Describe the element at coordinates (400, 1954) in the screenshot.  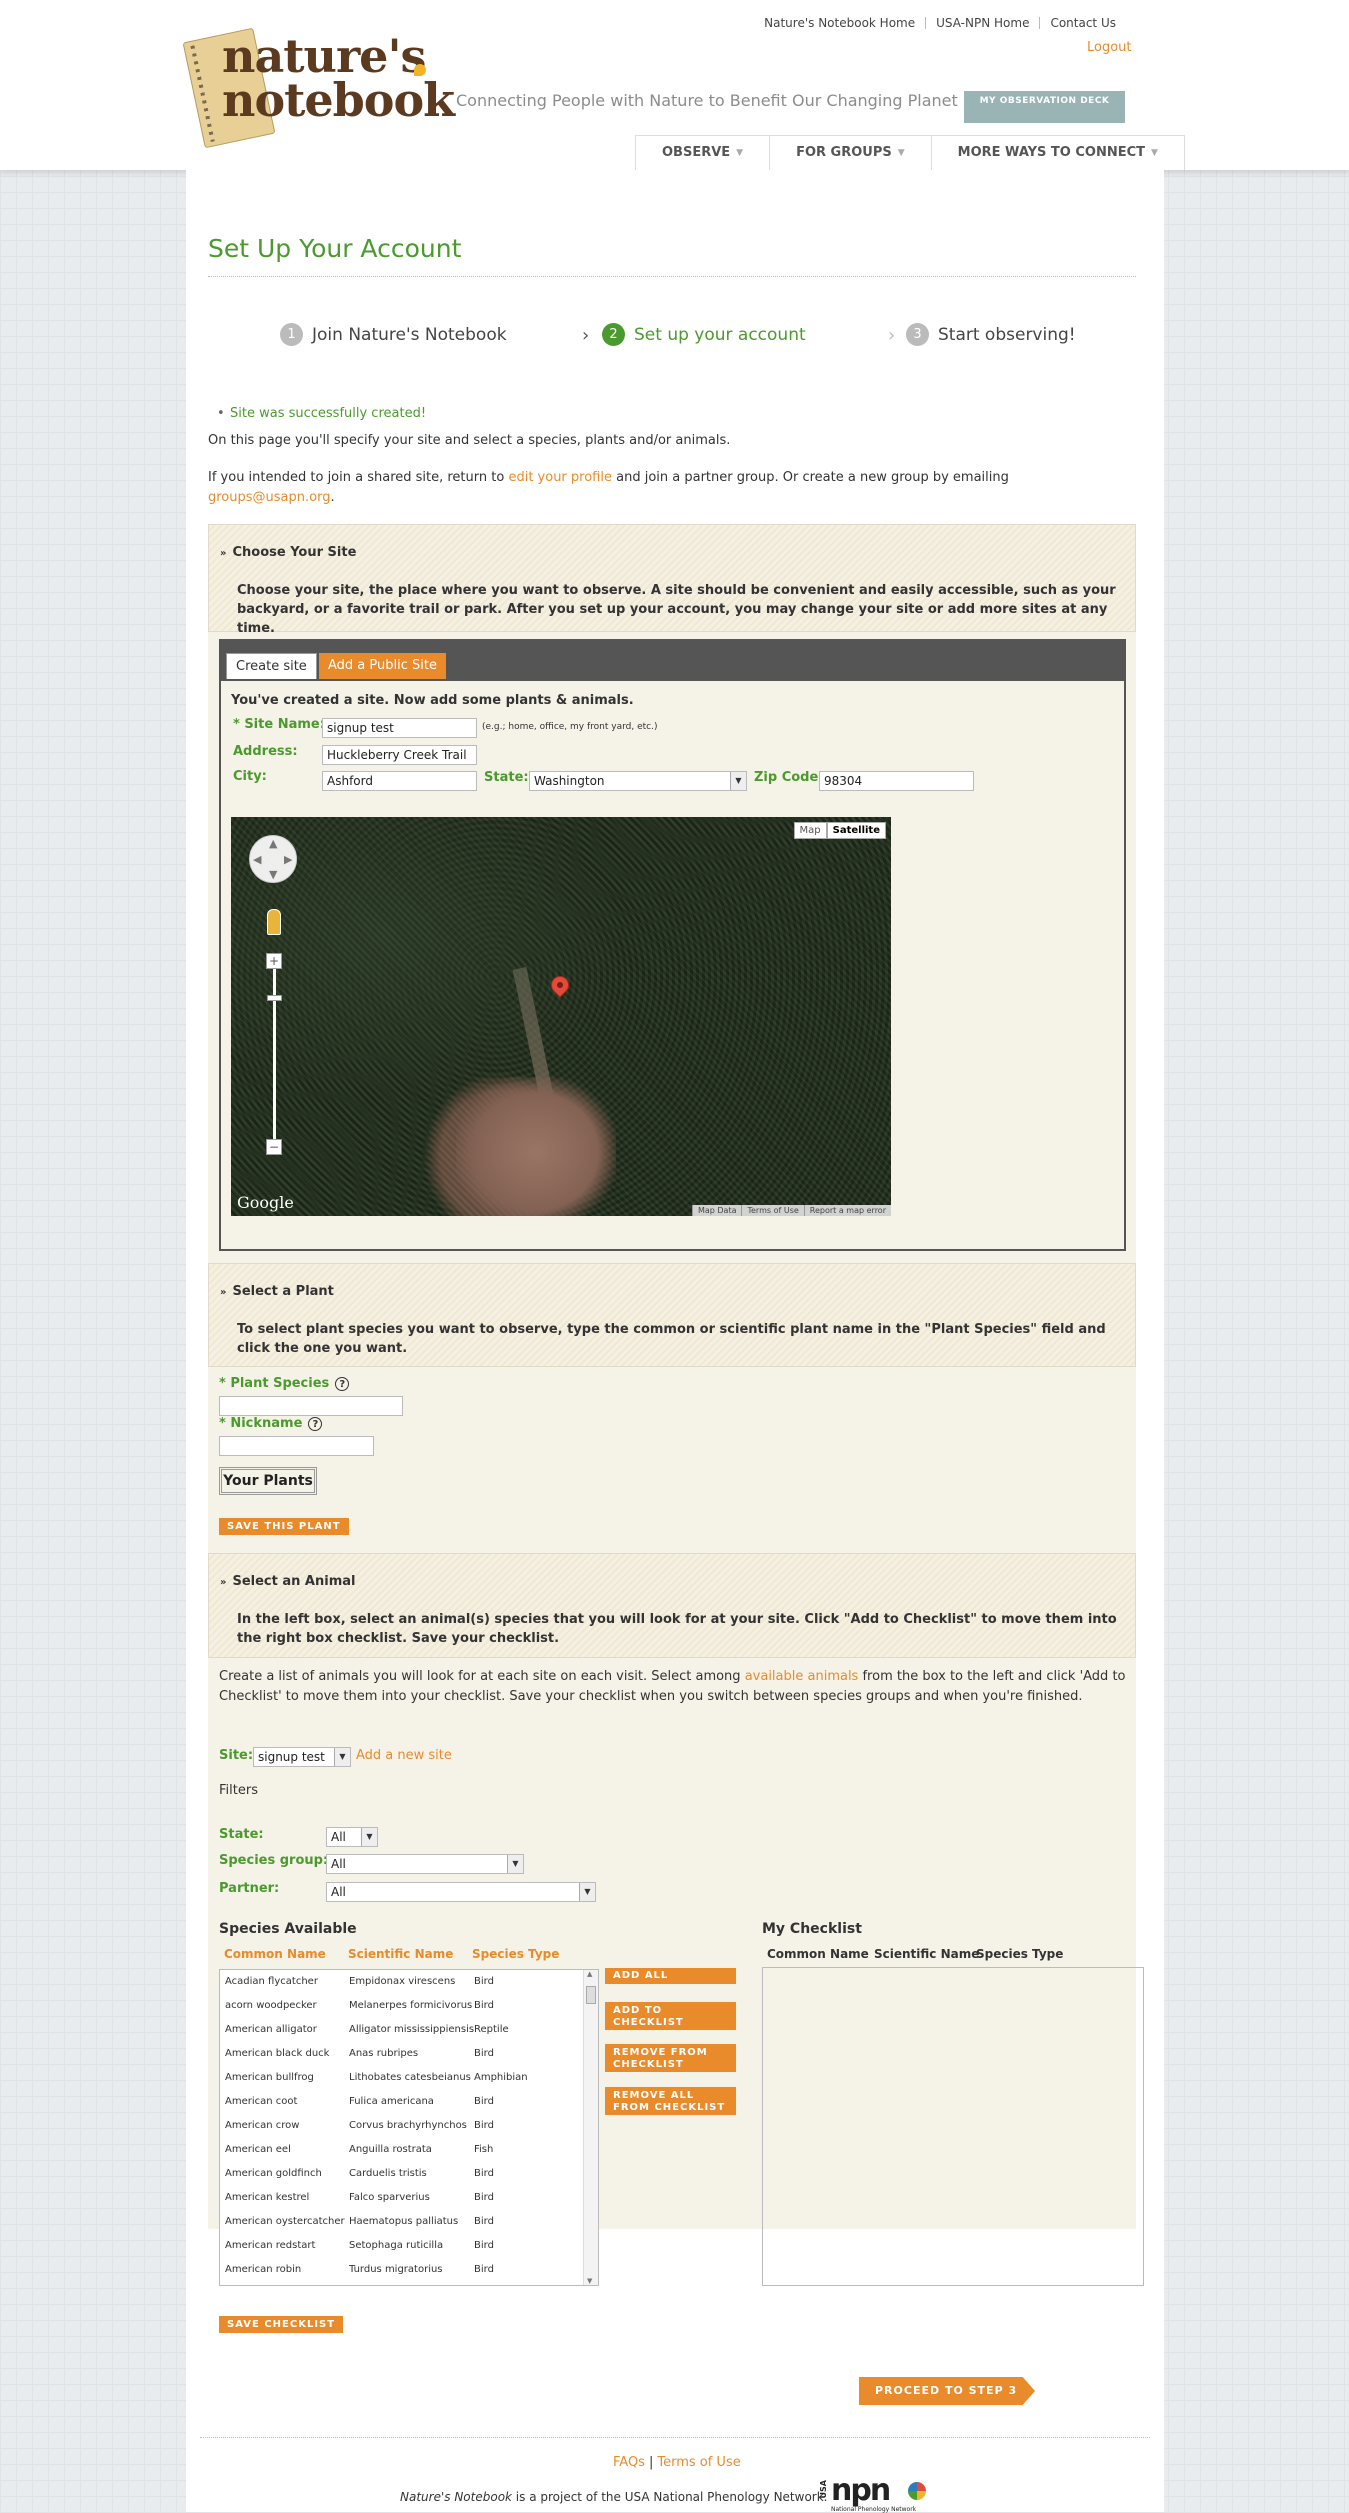
I see `col-scientific-name: Scientific Name` at that location.